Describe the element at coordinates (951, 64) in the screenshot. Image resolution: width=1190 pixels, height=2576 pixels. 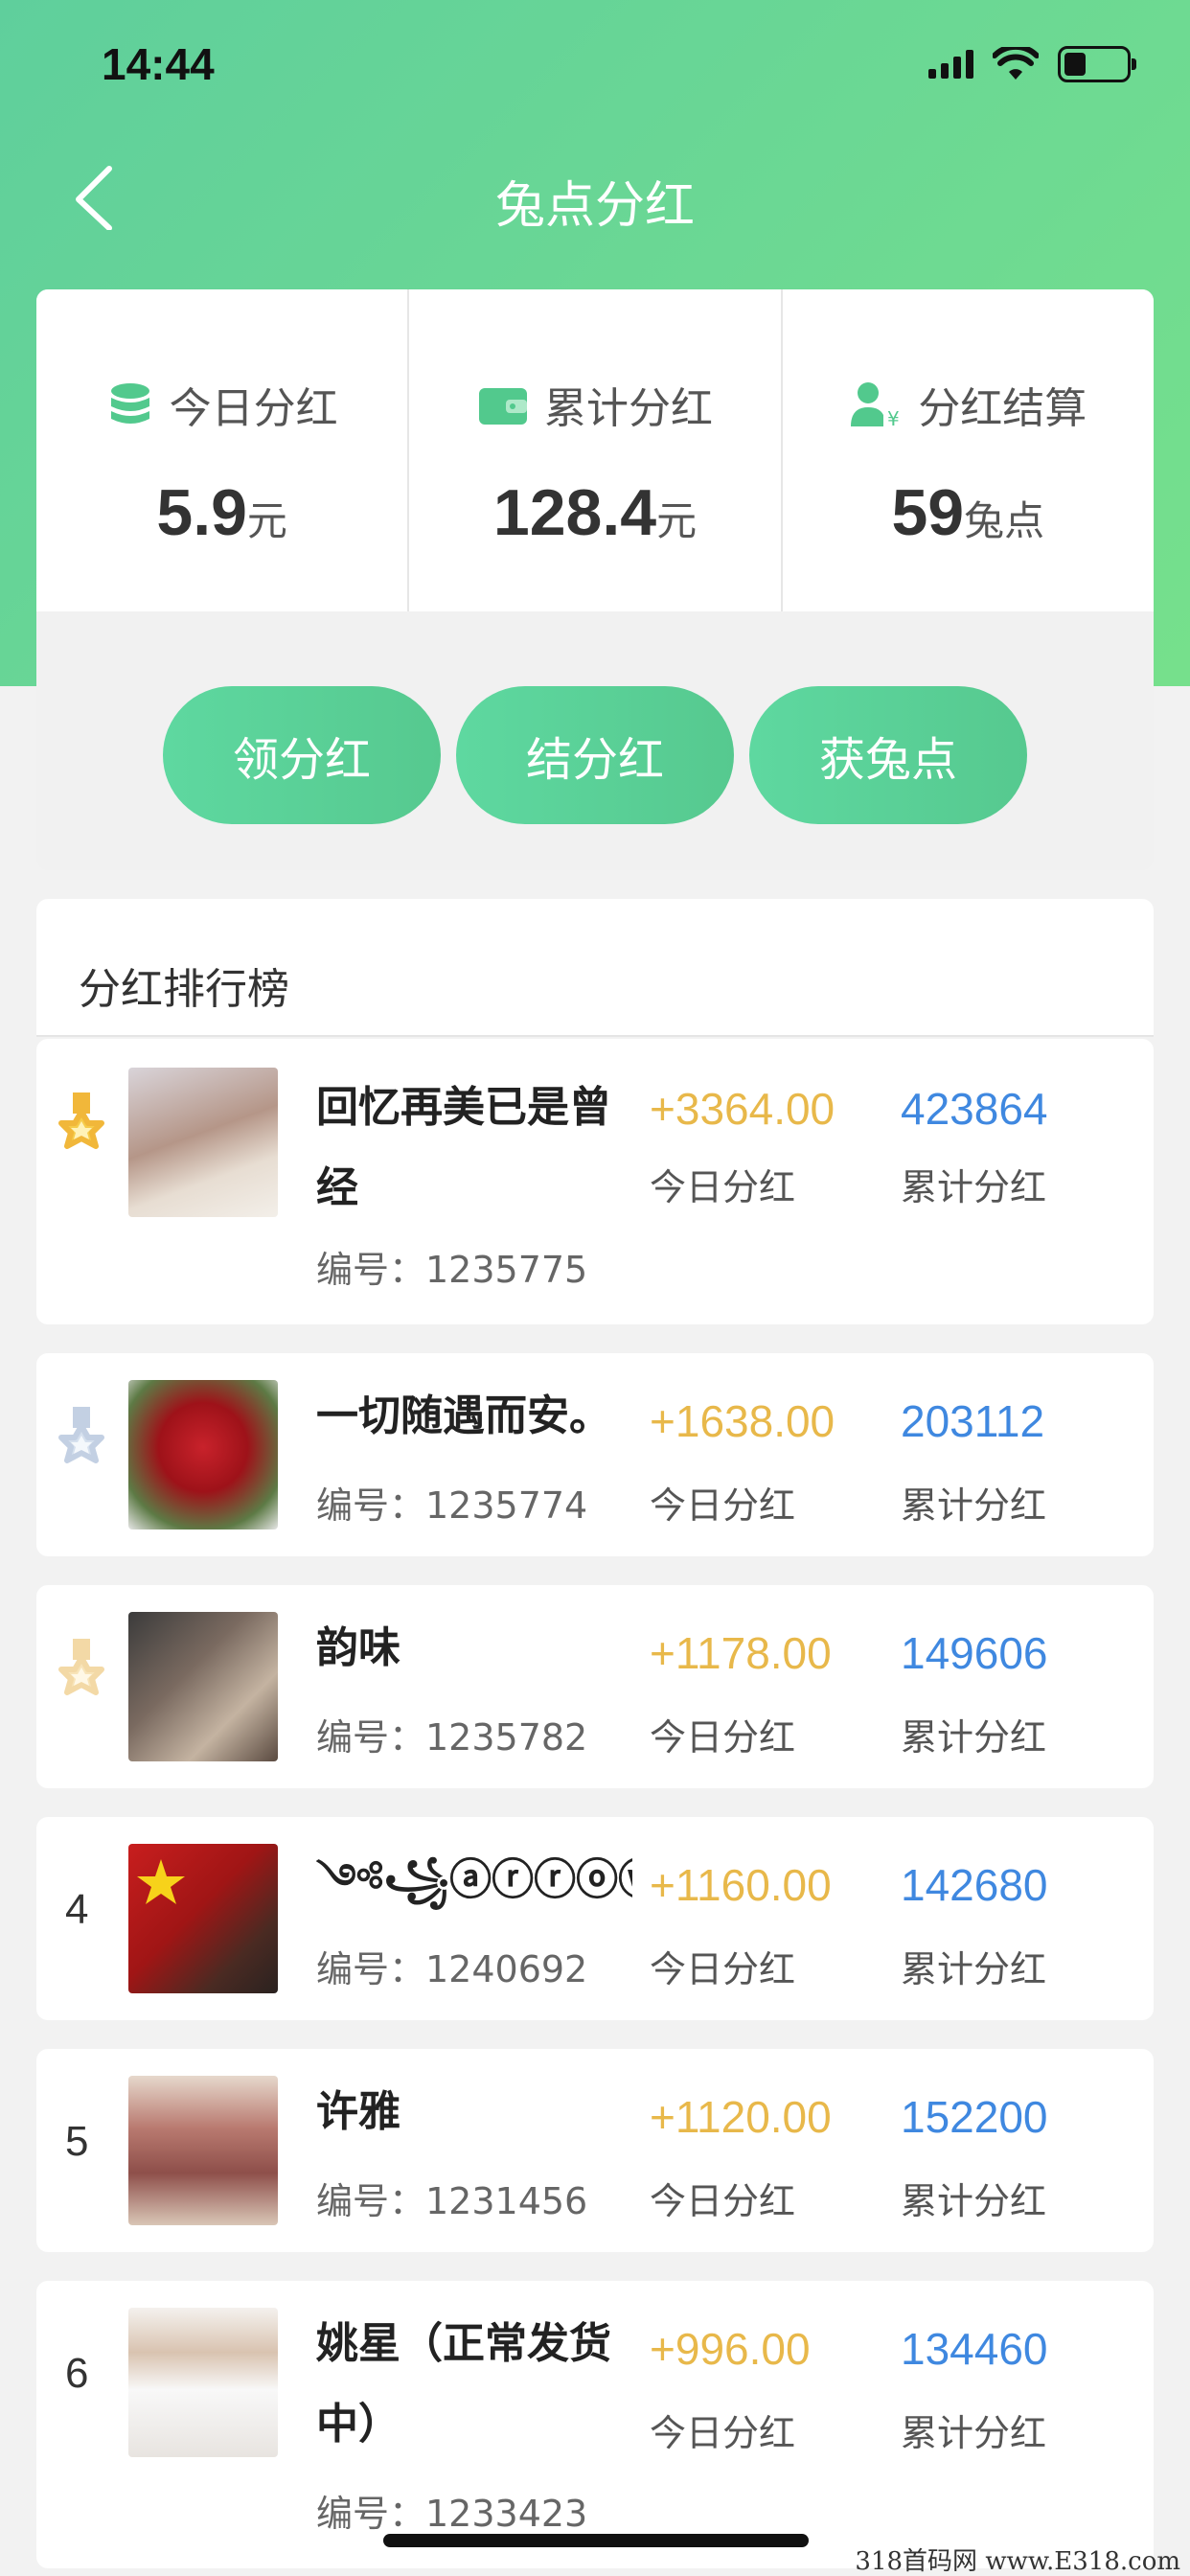
I see `signal-icon` at that location.